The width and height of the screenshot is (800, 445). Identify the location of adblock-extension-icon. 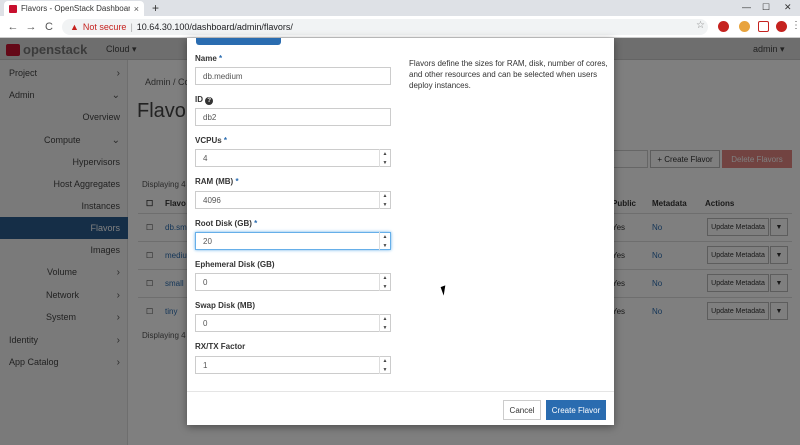
(723, 26).